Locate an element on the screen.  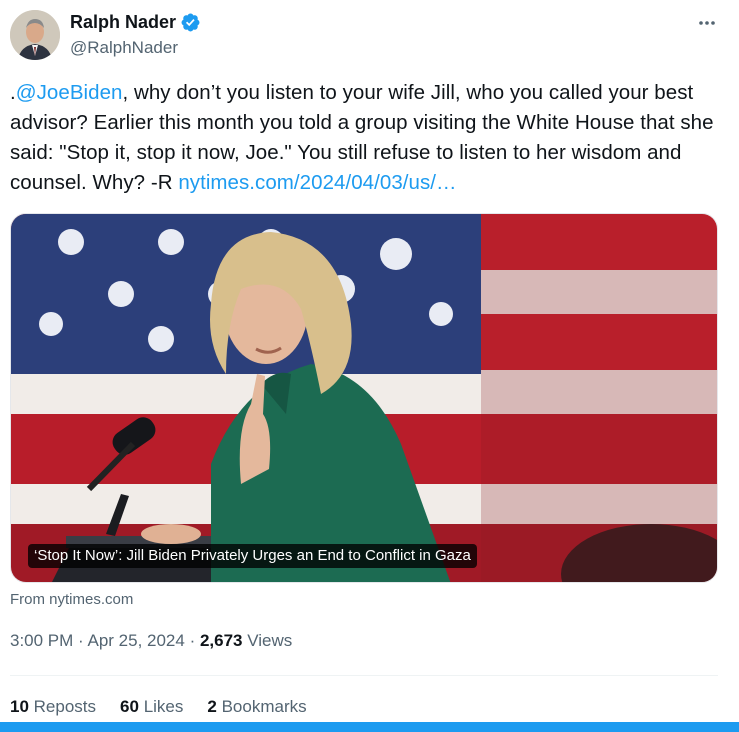
bookmarks-stat: 2 Bookmarks is located at coordinates (256, 707).